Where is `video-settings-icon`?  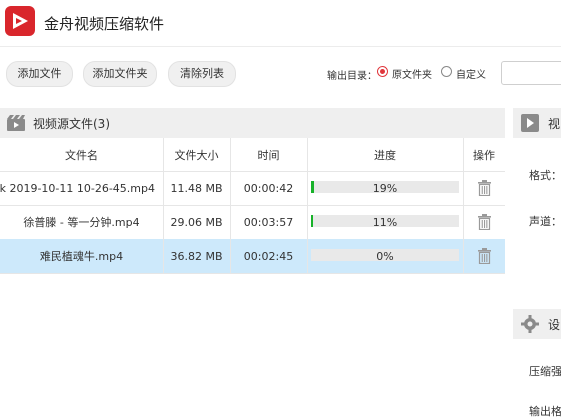 video-settings-icon is located at coordinates (530, 123).